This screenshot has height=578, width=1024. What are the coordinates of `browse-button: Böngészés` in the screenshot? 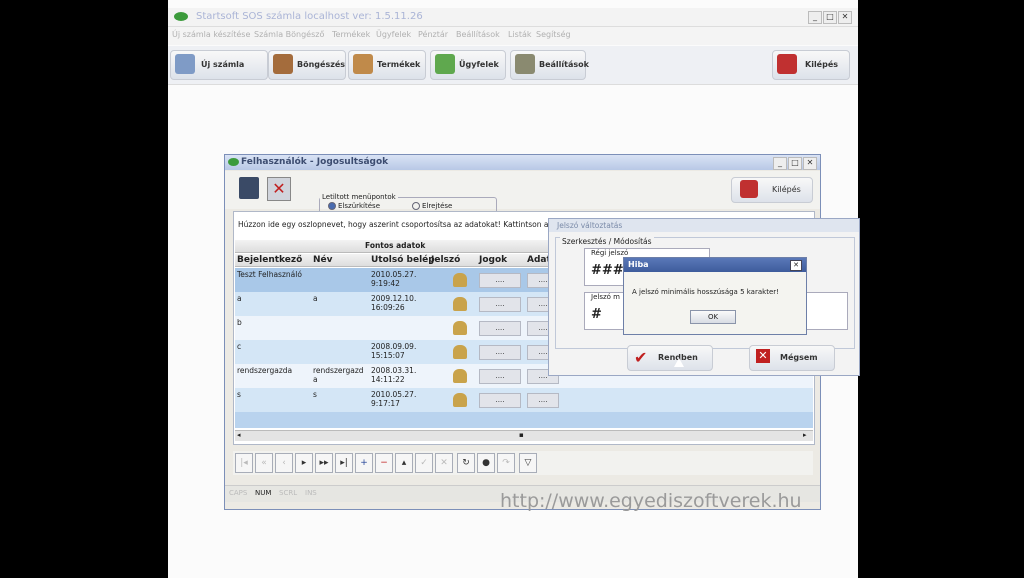 It's located at (307, 65).